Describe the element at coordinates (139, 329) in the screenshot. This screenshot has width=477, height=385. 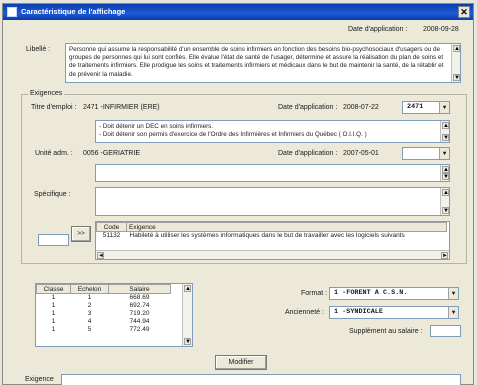
I see `salaire-cell: 772.49` at that location.